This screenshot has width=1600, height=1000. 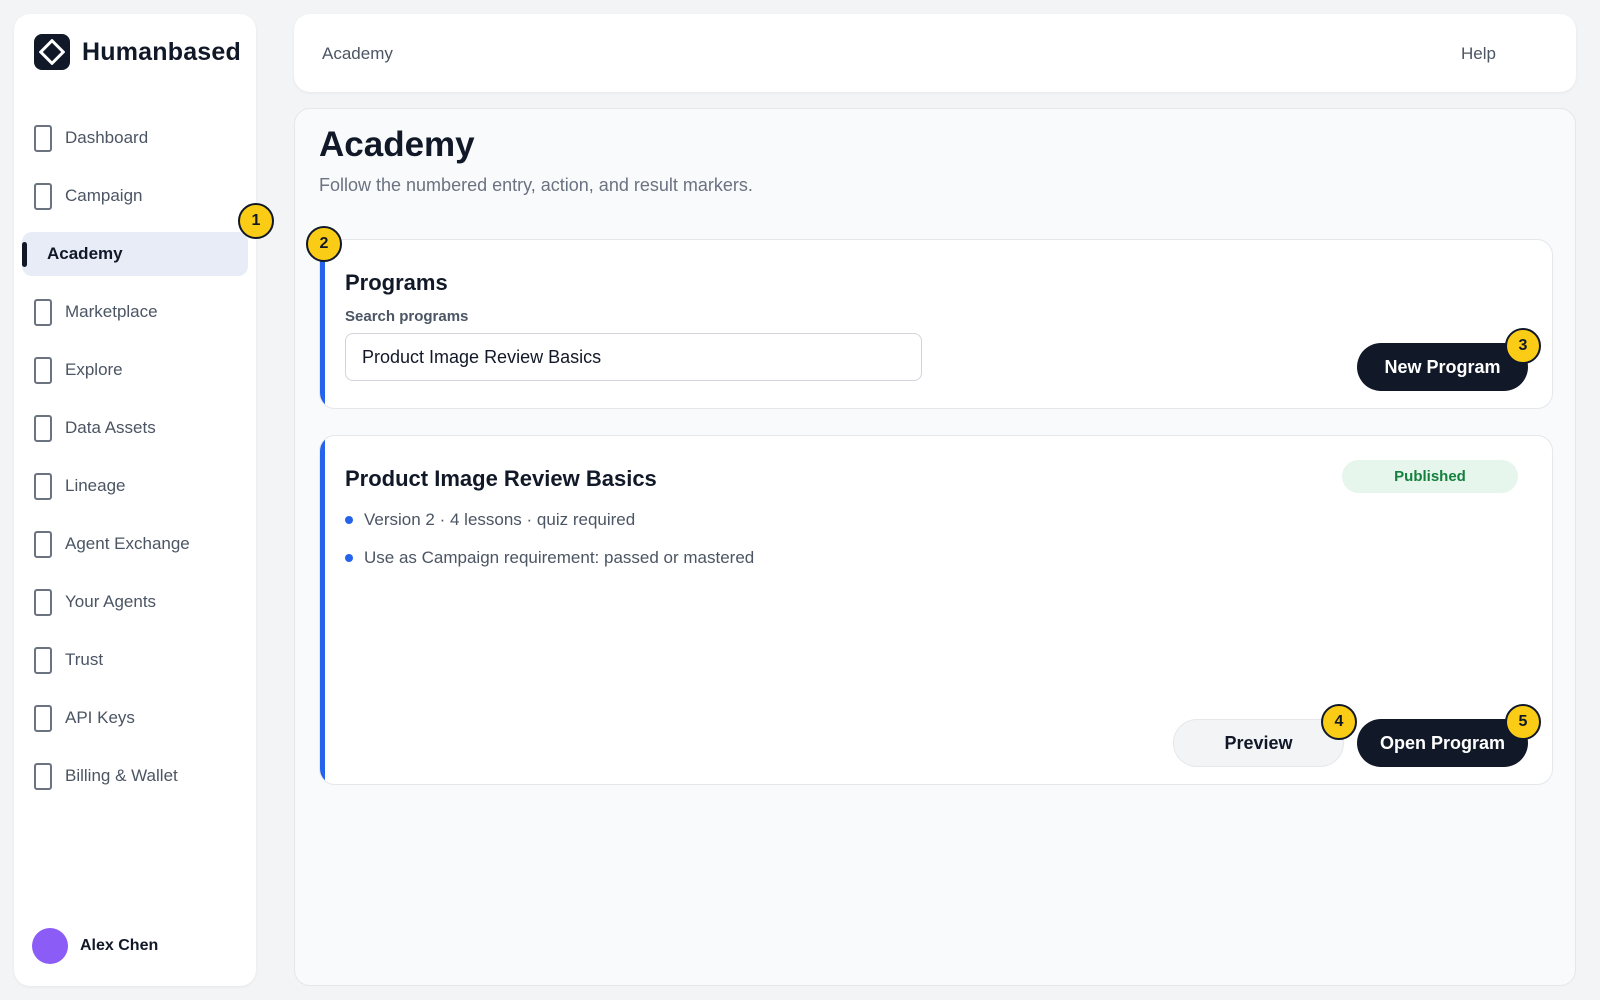 I want to click on sidebar-item-label: Lineage, so click(x=95, y=485).